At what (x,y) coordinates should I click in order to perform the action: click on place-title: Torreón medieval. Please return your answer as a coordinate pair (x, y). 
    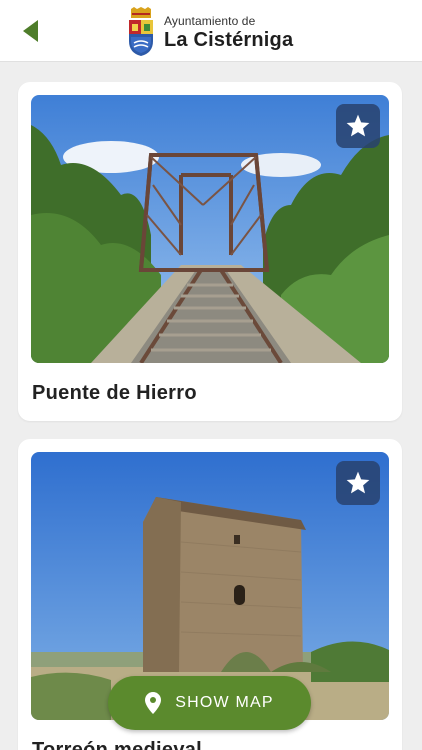
    Looking at the image, I should click on (117, 744).